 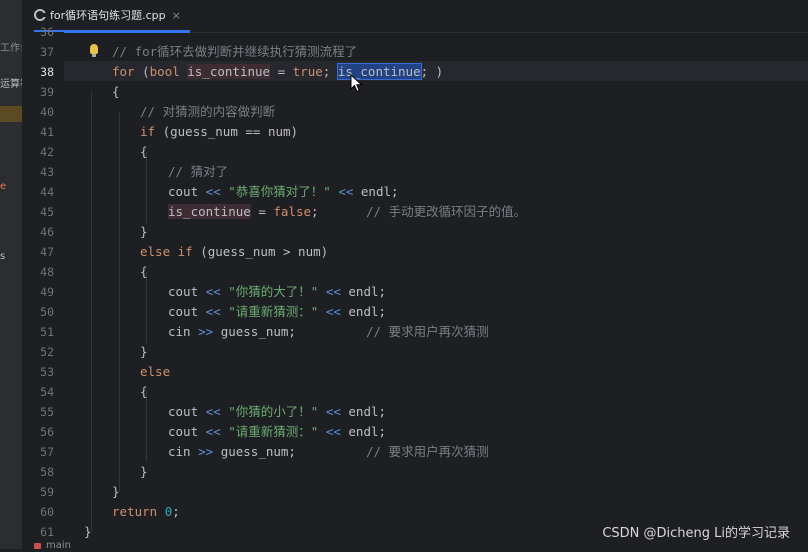 I want to click on editor-tab-bar: for循环语句练习题.cpp ×, so click(x=415, y=16).